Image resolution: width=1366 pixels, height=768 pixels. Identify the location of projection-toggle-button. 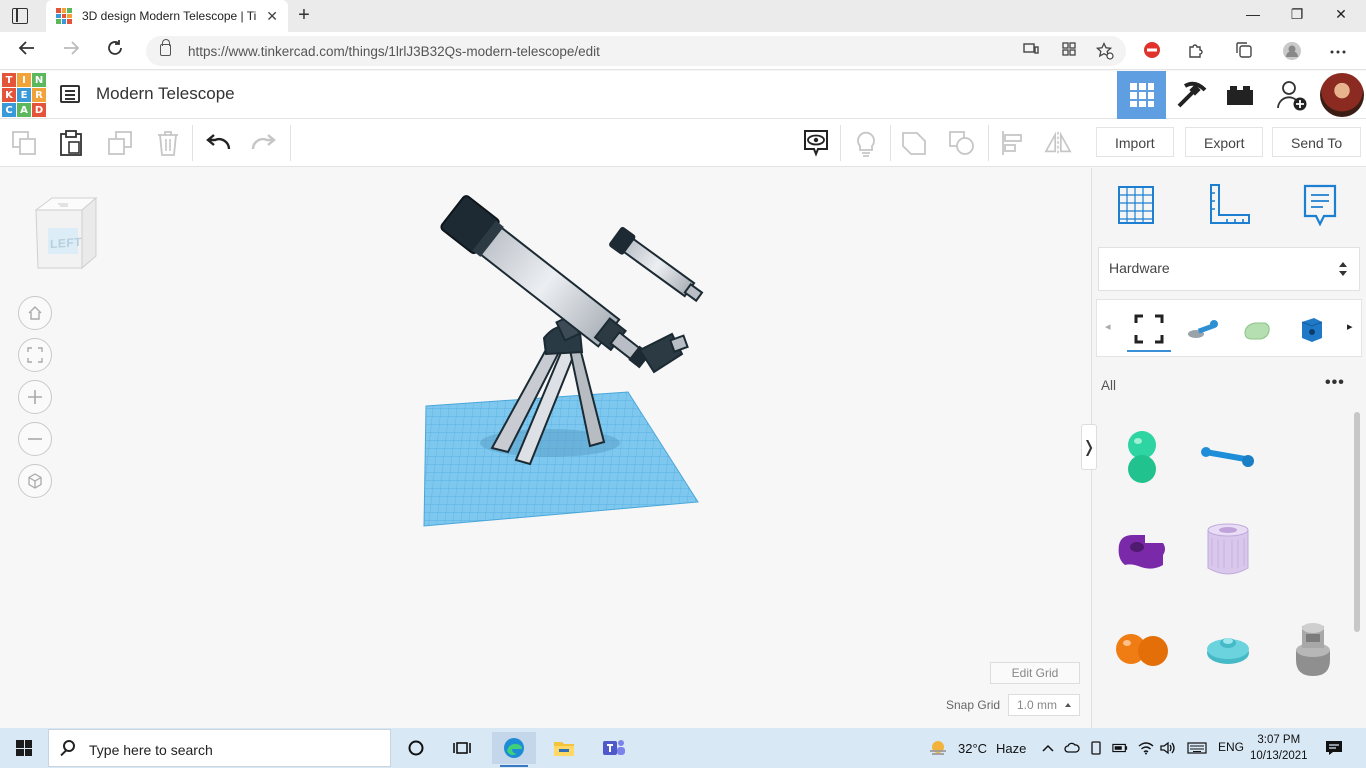
(35, 481).